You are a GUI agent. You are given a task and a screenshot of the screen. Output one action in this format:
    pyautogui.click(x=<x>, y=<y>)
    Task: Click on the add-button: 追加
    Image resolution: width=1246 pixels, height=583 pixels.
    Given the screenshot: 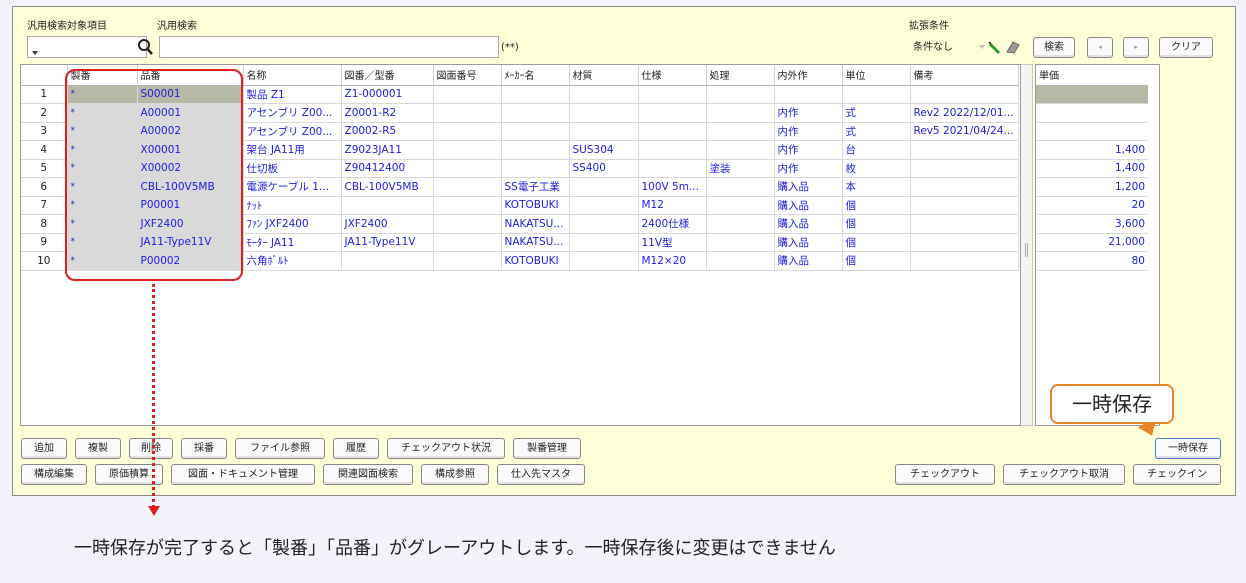 What is the action you would take?
    pyautogui.click(x=44, y=448)
    